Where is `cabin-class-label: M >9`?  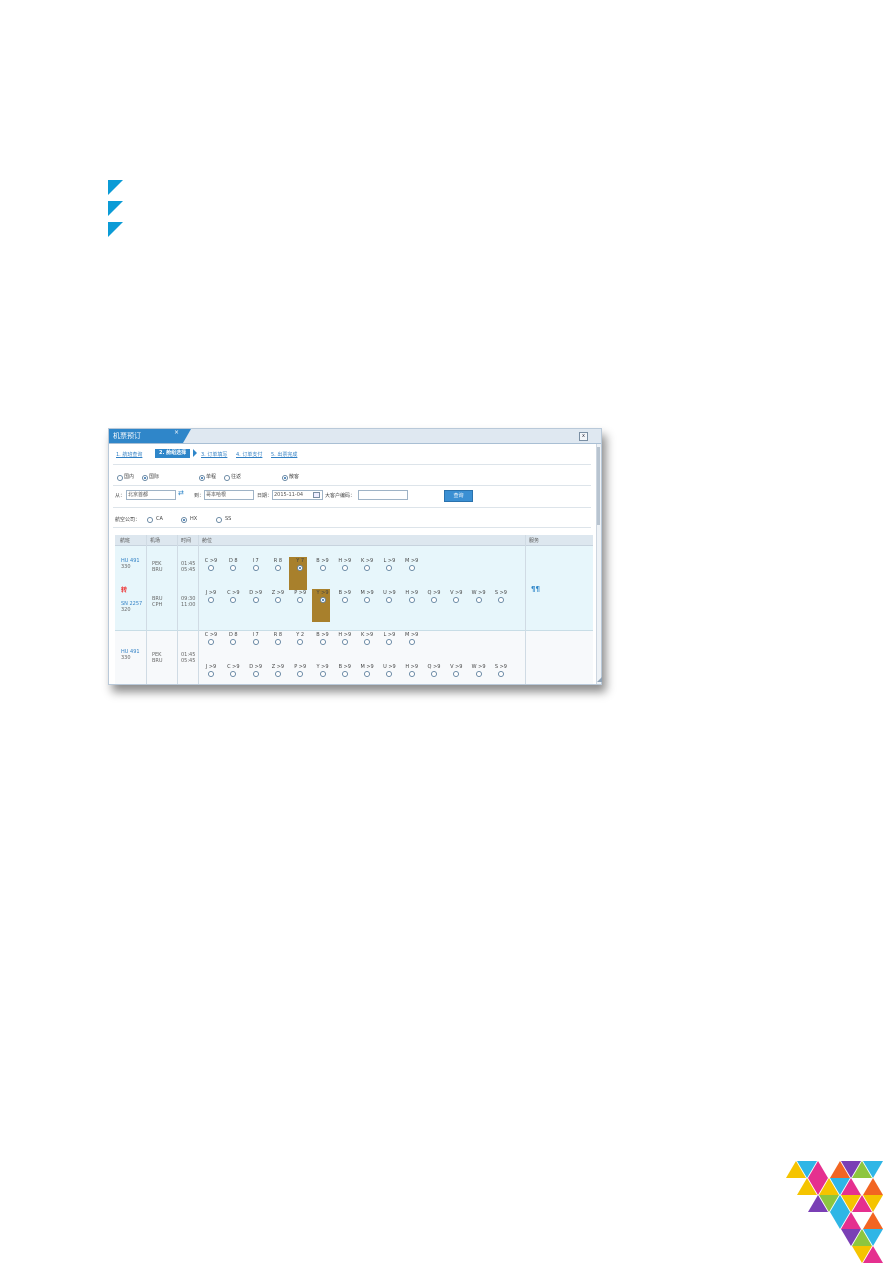 cabin-class-label: M >9 is located at coordinates (367, 593).